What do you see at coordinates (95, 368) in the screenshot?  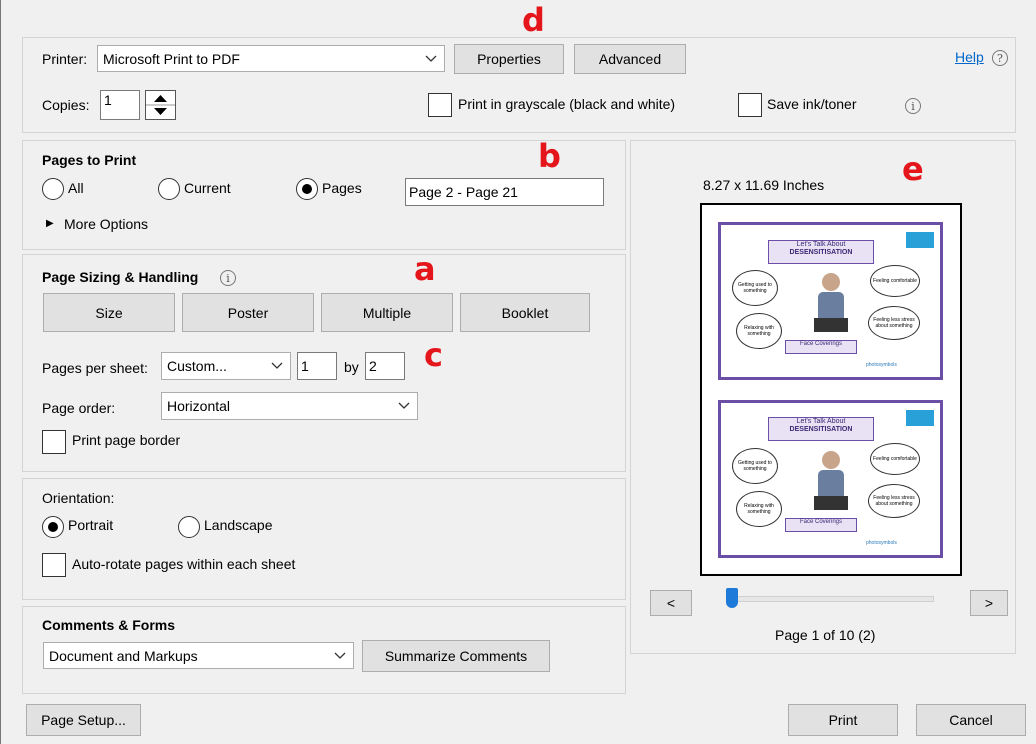 I see `pages-per-sheet-label: Pages per sheet:` at bounding box center [95, 368].